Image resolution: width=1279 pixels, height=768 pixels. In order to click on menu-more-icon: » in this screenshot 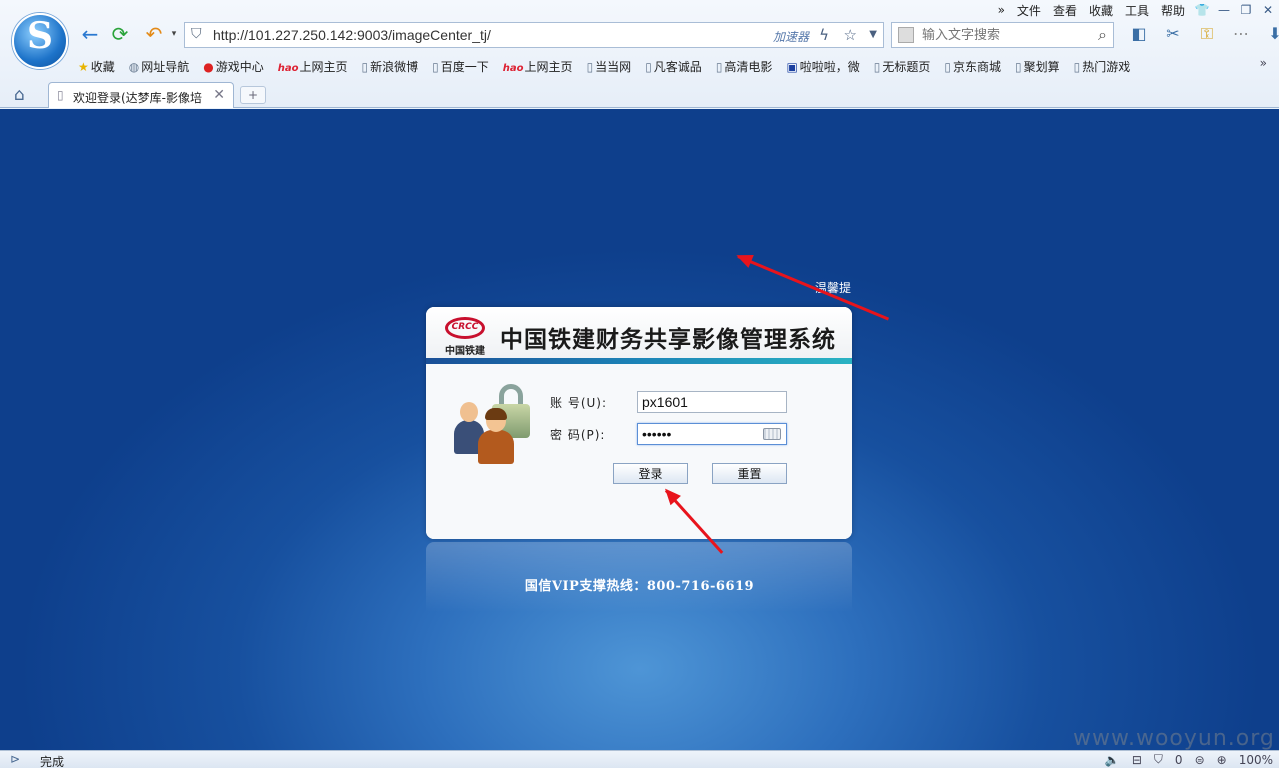, I will do `click(1001, 10)`.